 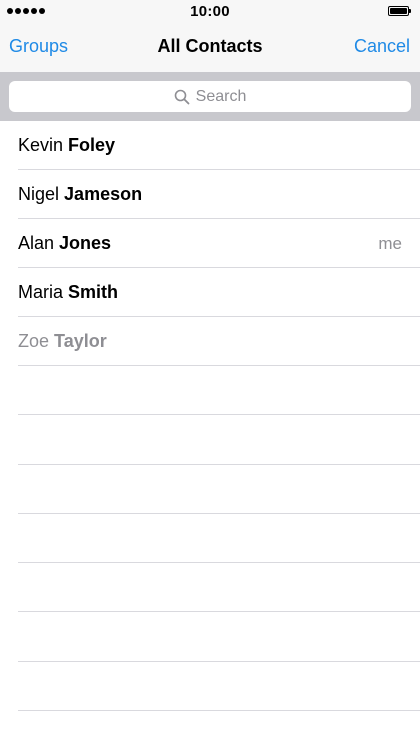 What do you see at coordinates (210, 145) in the screenshot?
I see `contact-row: Kevin Foley` at bounding box center [210, 145].